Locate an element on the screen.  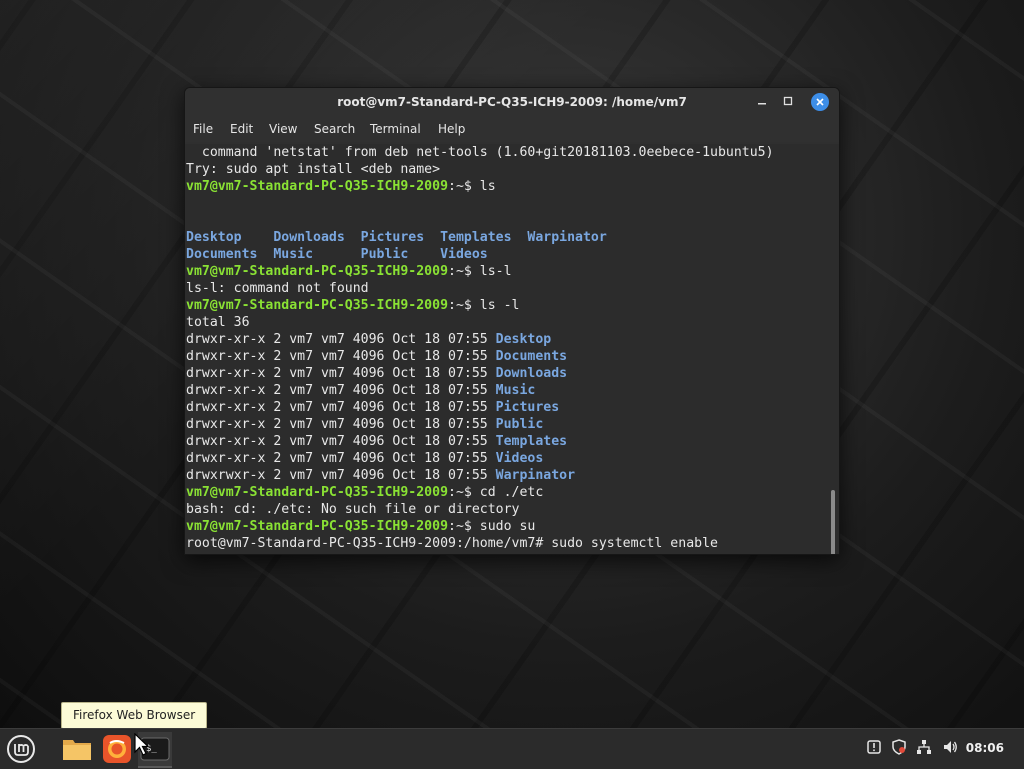
listing-name: Templates is located at coordinates (531, 441).